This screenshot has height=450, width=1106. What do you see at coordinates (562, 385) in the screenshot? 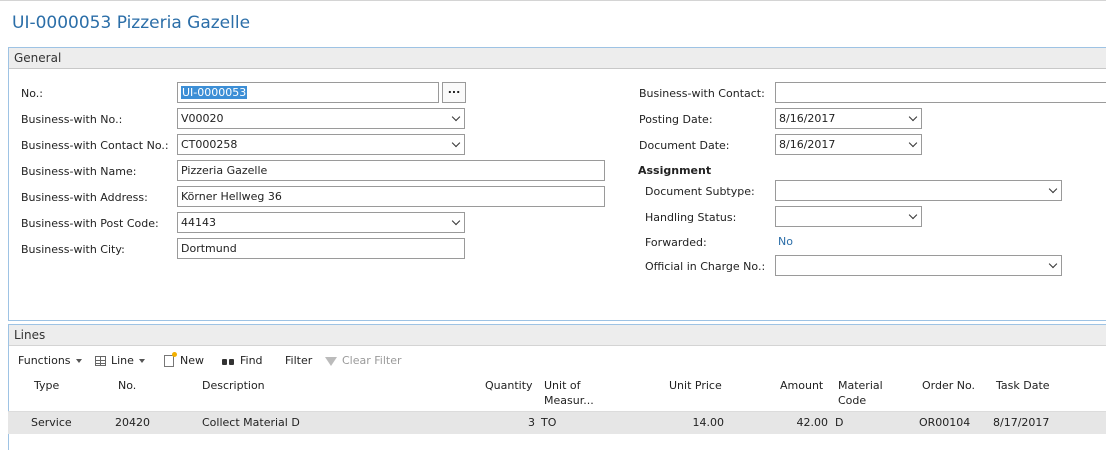
I see `column-header-unit-line1: Unit of` at bounding box center [562, 385].